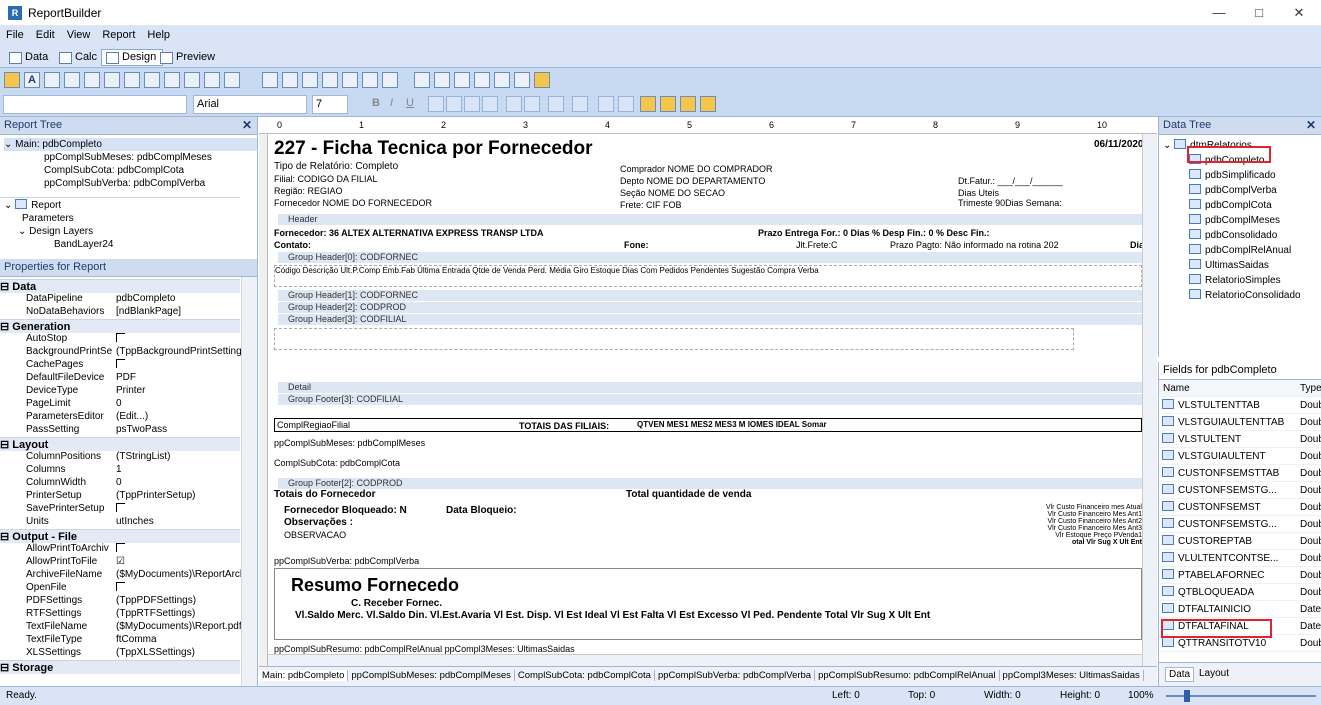 The height and width of the screenshot is (705, 1321). I want to click on barcode-tool-icon, so click(192, 80).